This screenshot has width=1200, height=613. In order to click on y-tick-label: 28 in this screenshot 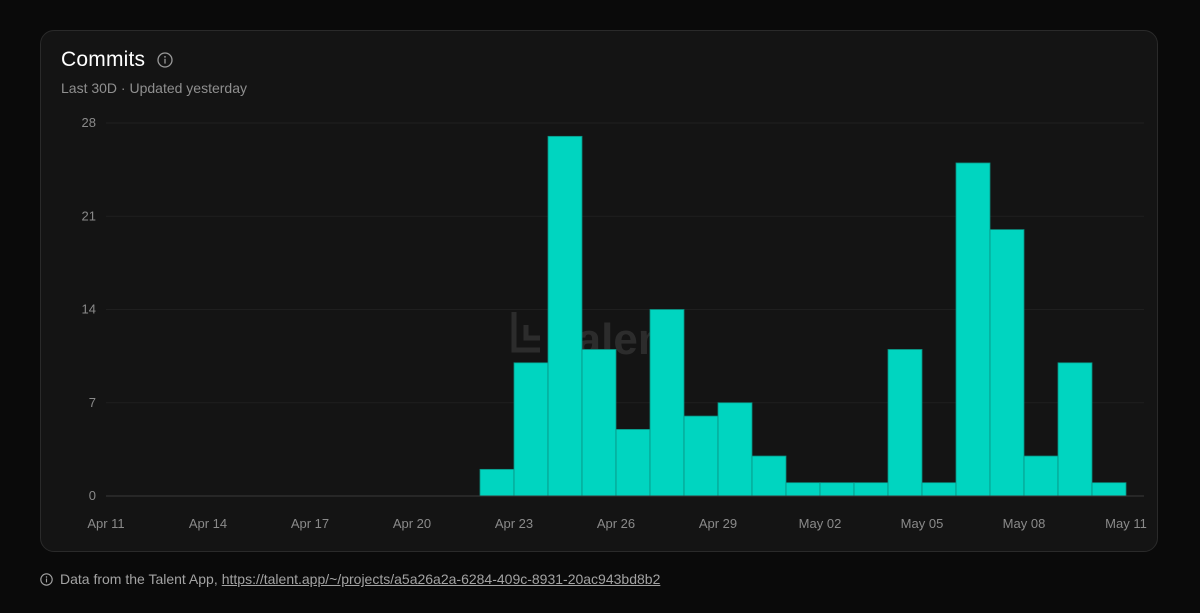, I will do `click(89, 122)`.